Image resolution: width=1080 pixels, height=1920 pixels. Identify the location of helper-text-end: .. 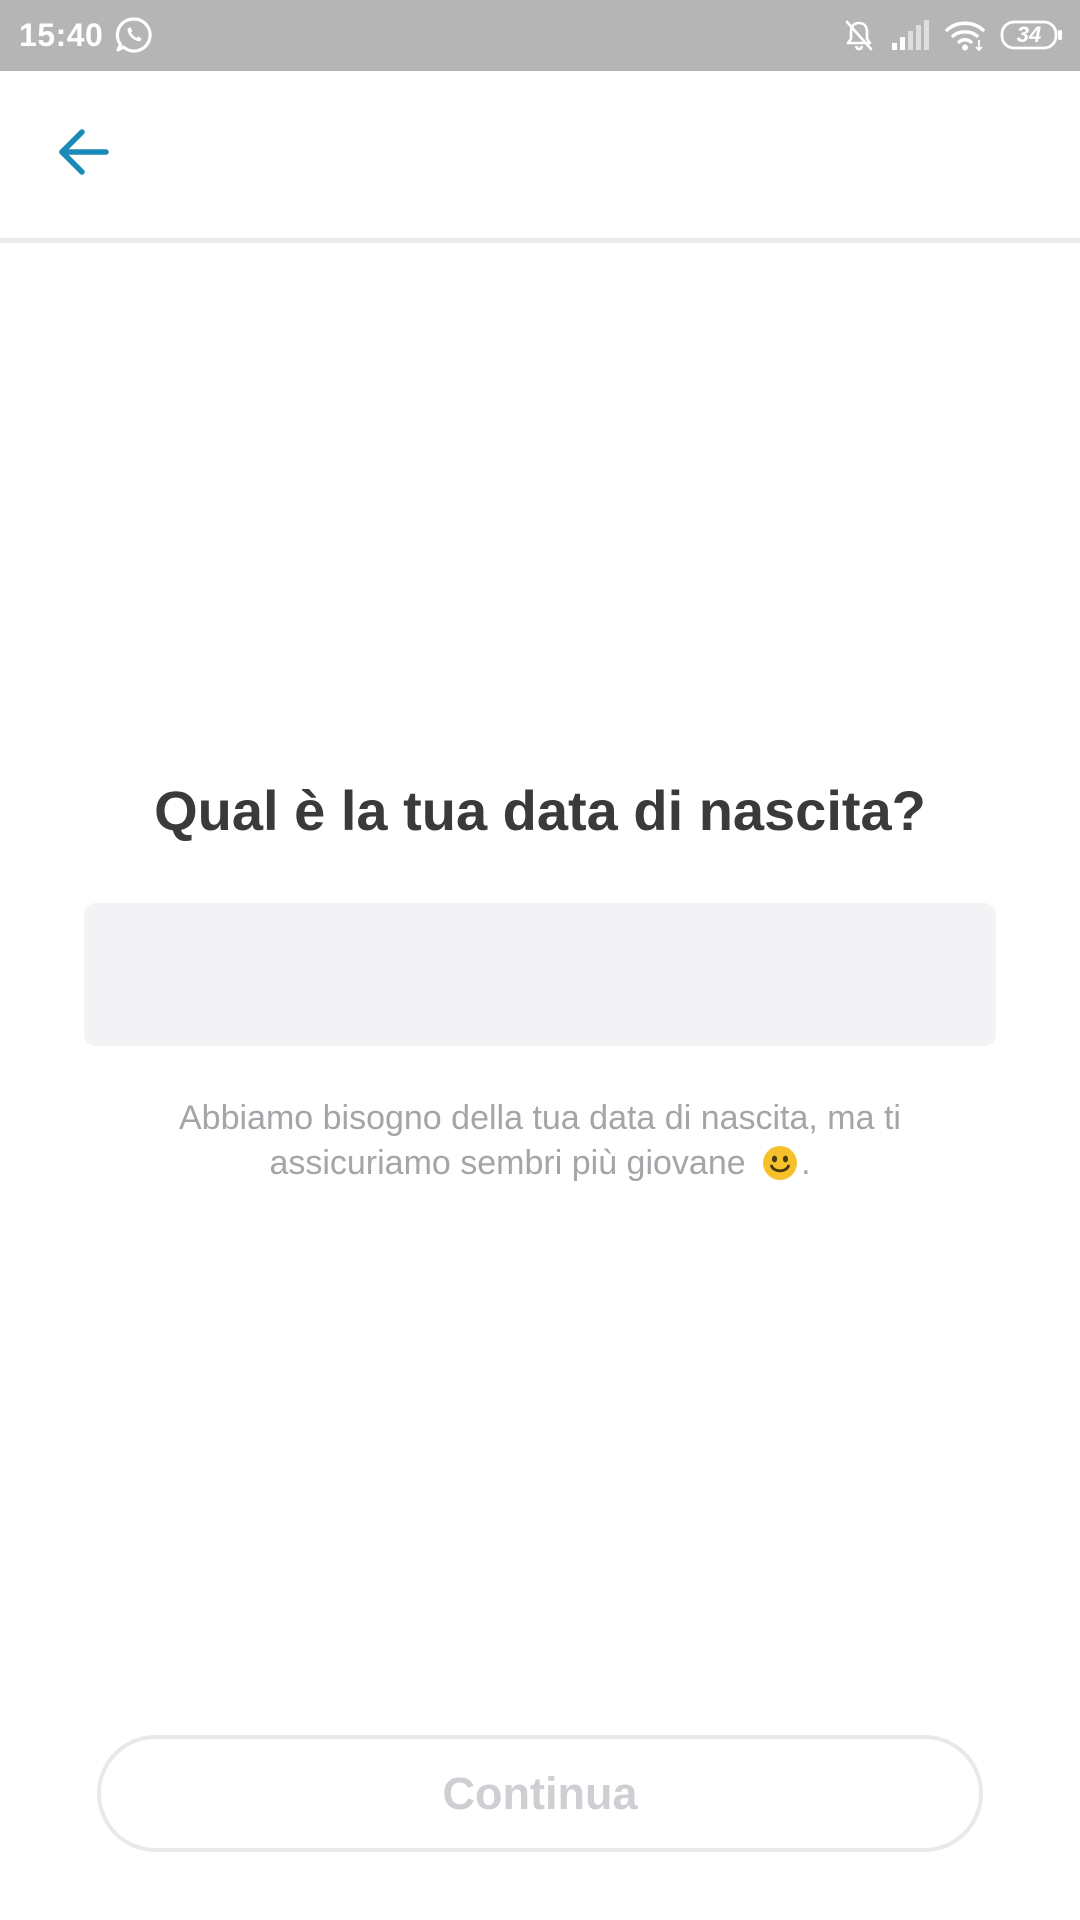
(806, 1163).